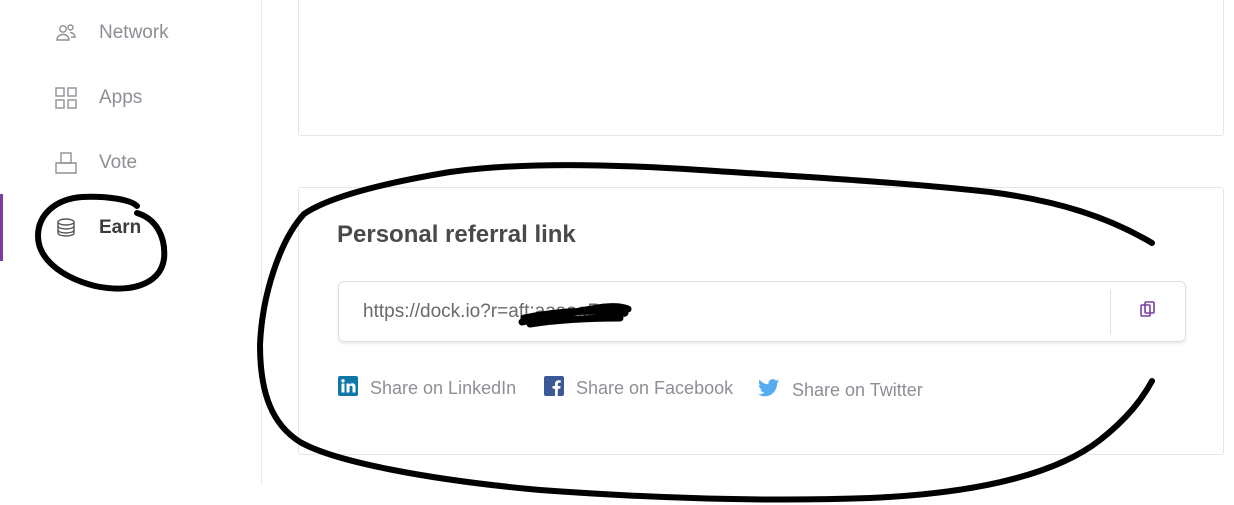 Image resolution: width=1234 pixels, height=505 pixels. I want to click on sidebar-item-label: Apps, so click(121, 97).